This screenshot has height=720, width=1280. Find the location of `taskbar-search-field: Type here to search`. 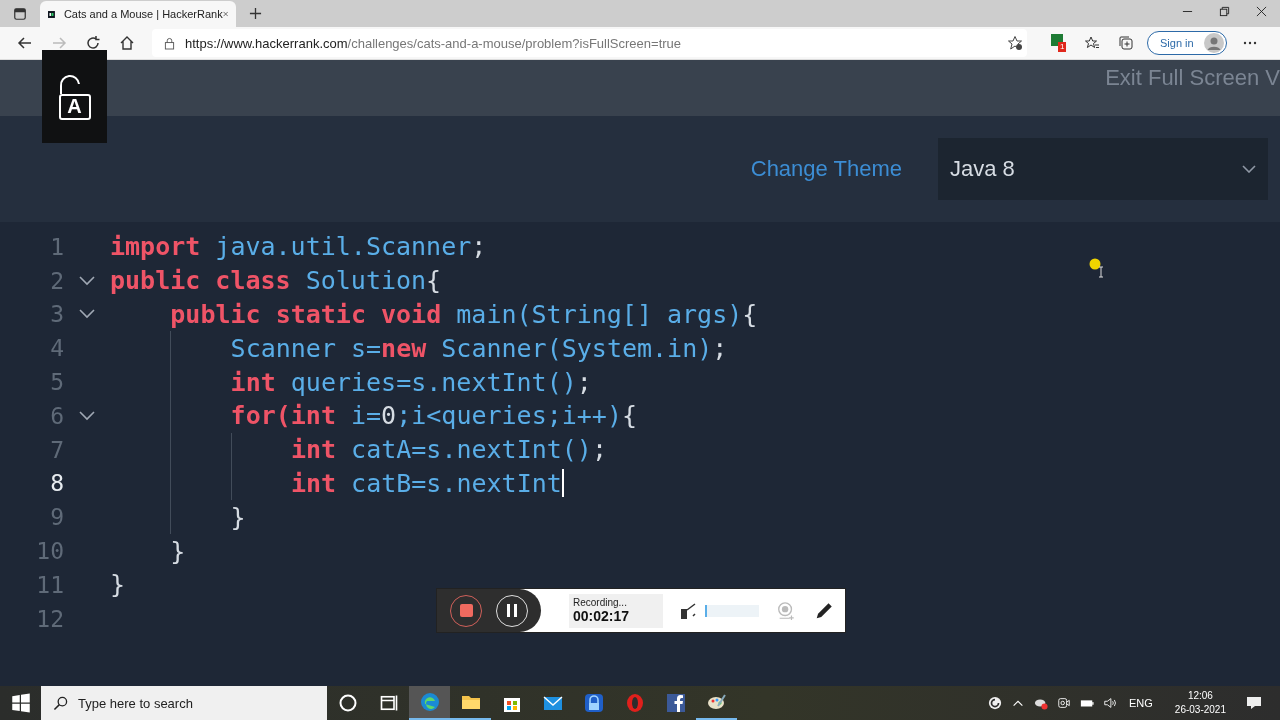

taskbar-search-field: Type here to search is located at coordinates (184, 703).